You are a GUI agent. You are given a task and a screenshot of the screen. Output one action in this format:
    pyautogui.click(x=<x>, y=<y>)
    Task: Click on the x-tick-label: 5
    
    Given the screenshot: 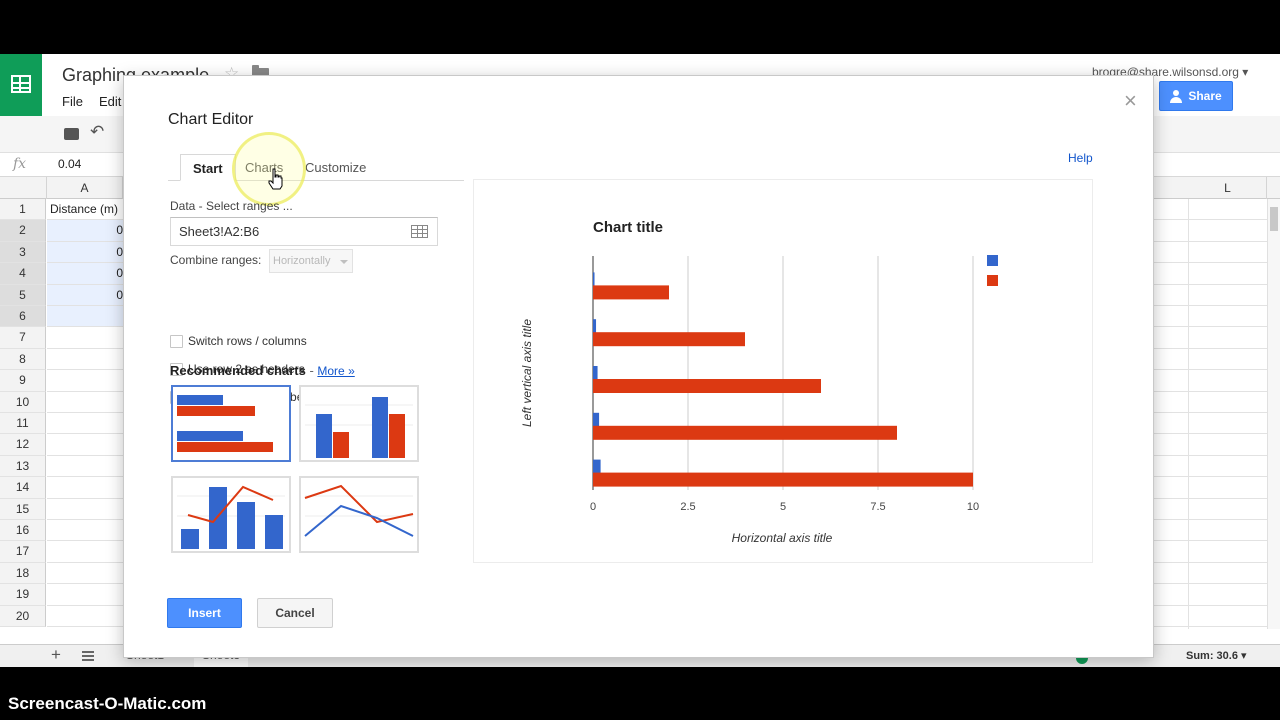 What is the action you would take?
    pyautogui.click(x=783, y=507)
    